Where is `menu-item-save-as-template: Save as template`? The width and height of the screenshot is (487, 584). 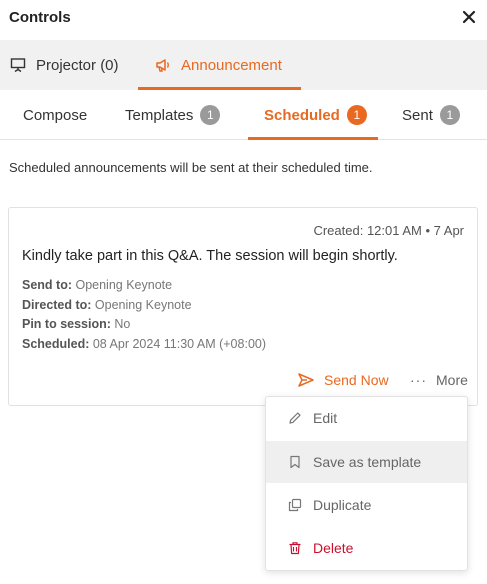 menu-item-save-as-template: Save as template is located at coordinates (366, 462).